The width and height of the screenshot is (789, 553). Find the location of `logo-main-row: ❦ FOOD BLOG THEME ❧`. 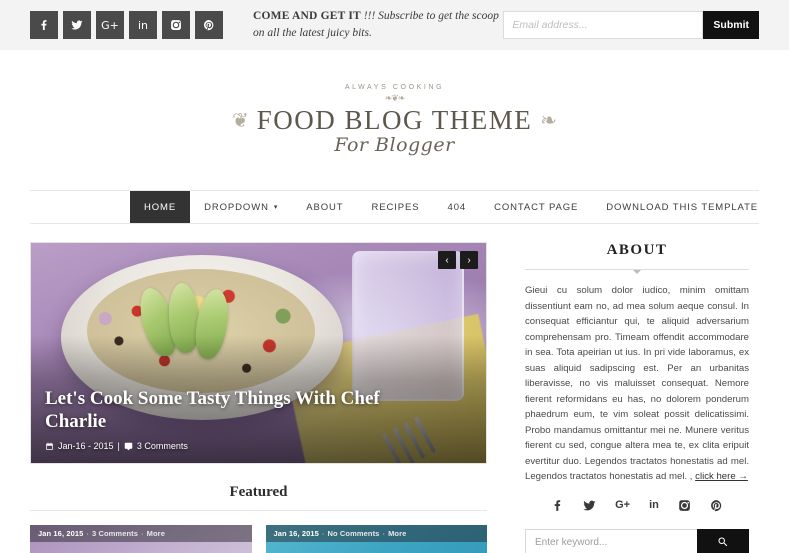

logo-main-row: ❦ FOOD BLOG THEME ❧ is located at coordinates (394, 120).